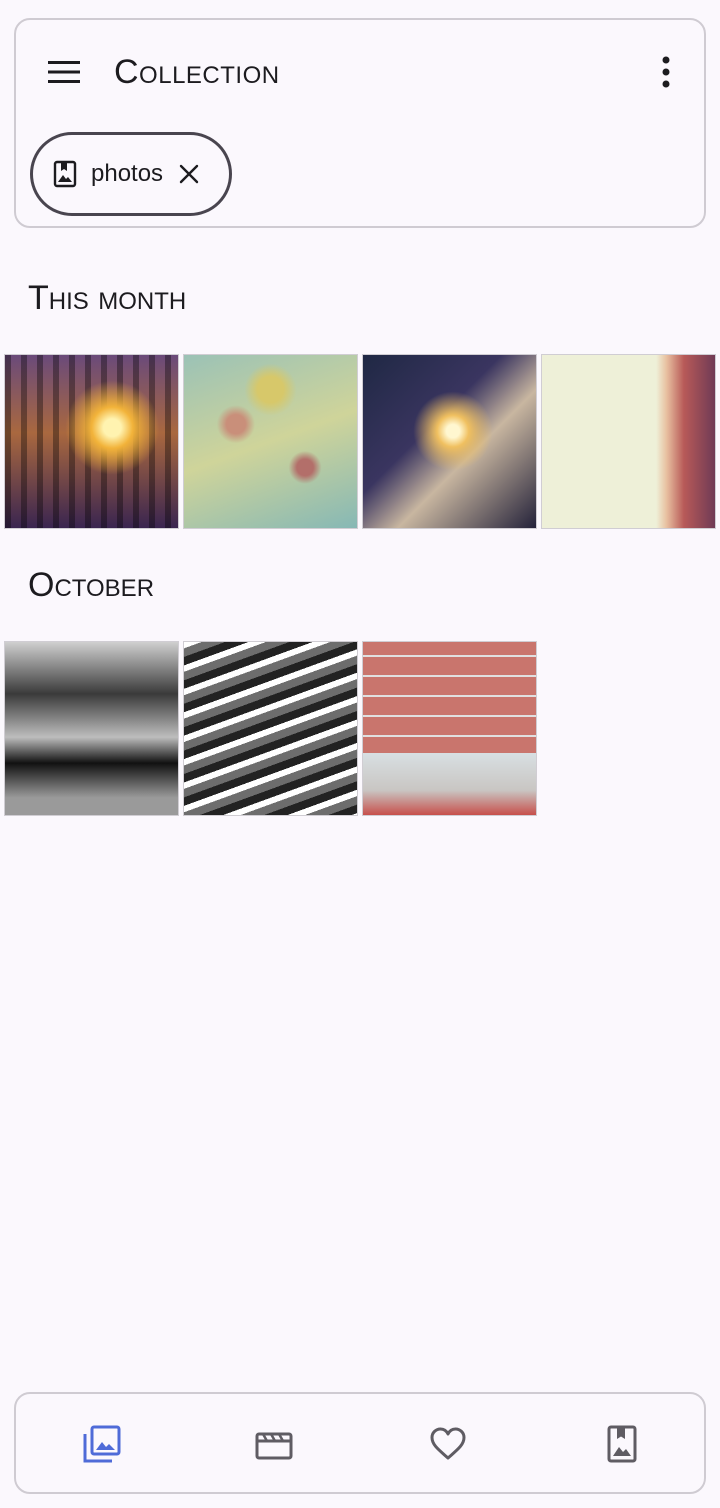 This screenshot has width=720, height=1508. I want to click on chip-remove-button, so click(189, 174).